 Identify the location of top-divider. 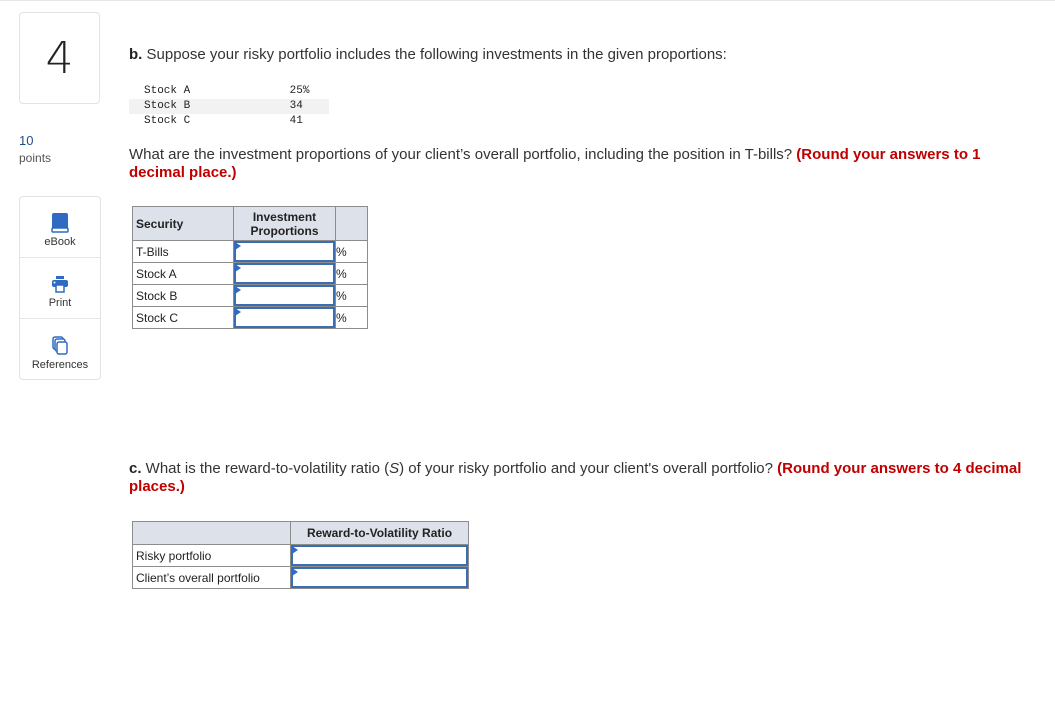
(527, 0).